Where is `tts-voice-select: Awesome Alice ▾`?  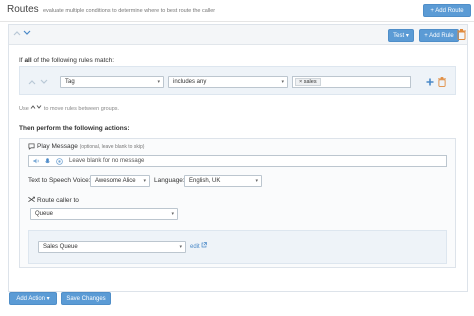
tts-voice-select: Awesome Alice ▾ is located at coordinates (120, 181).